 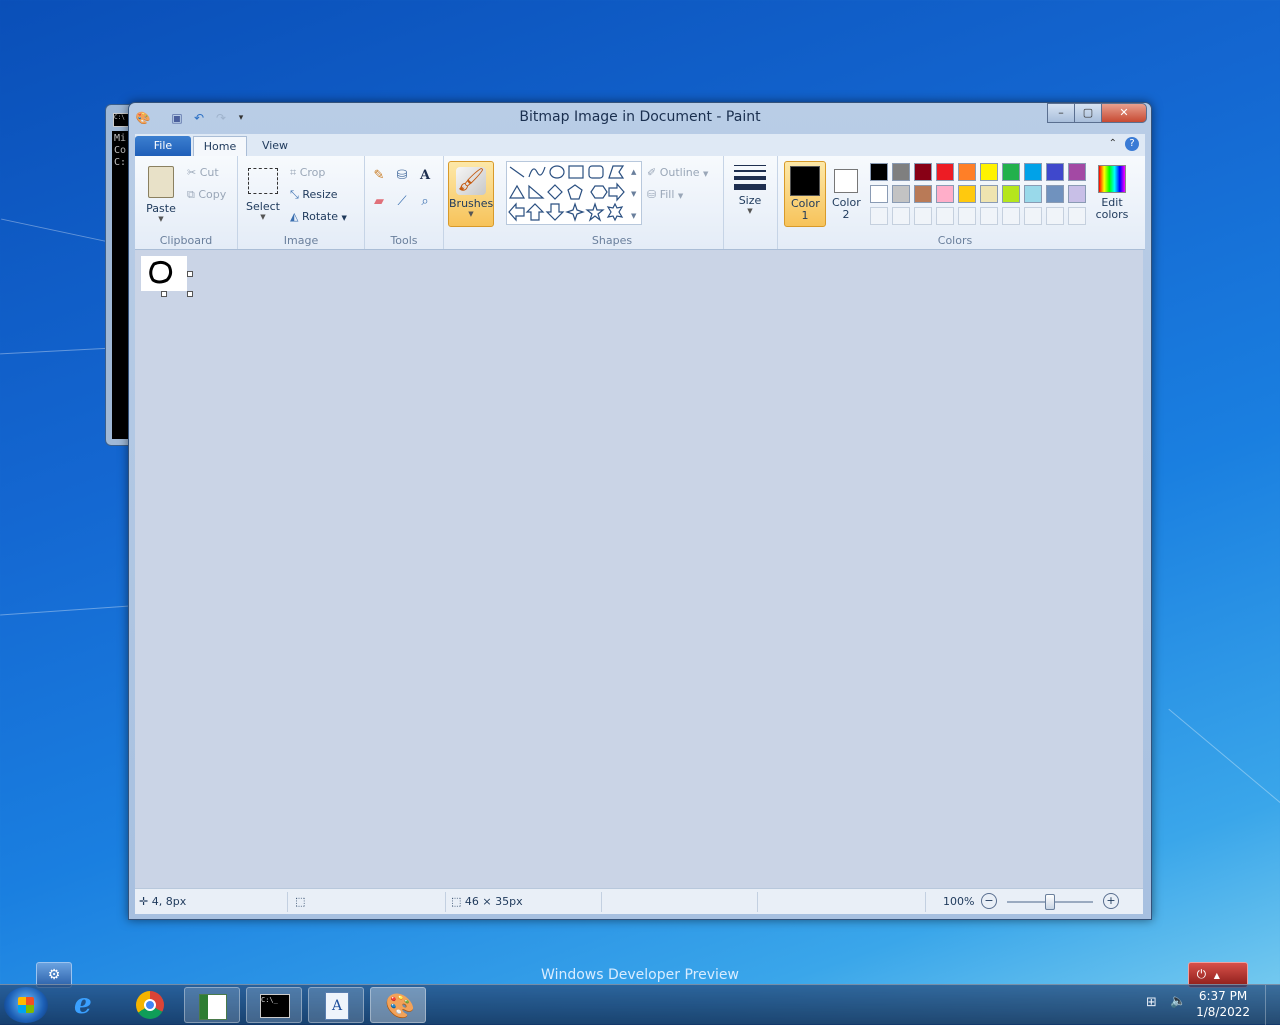 I want to click on more-shapes-icon: ▼, so click(x=634, y=216).